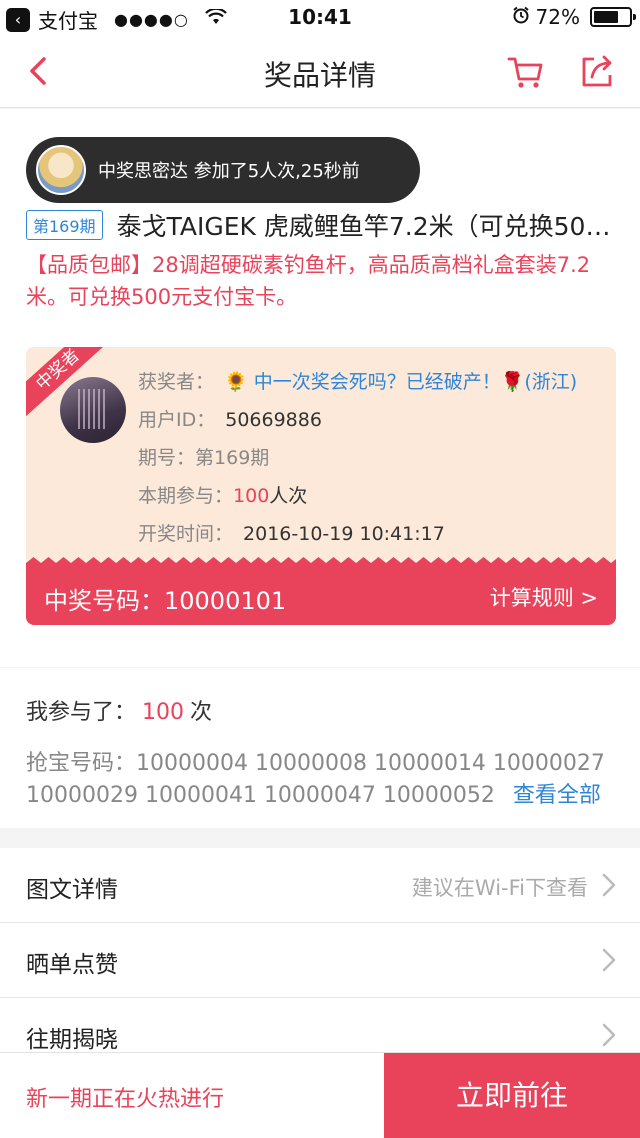 This screenshot has width=640, height=1138. I want to click on user-id-row: 用户ID： 50669886, so click(230, 418).